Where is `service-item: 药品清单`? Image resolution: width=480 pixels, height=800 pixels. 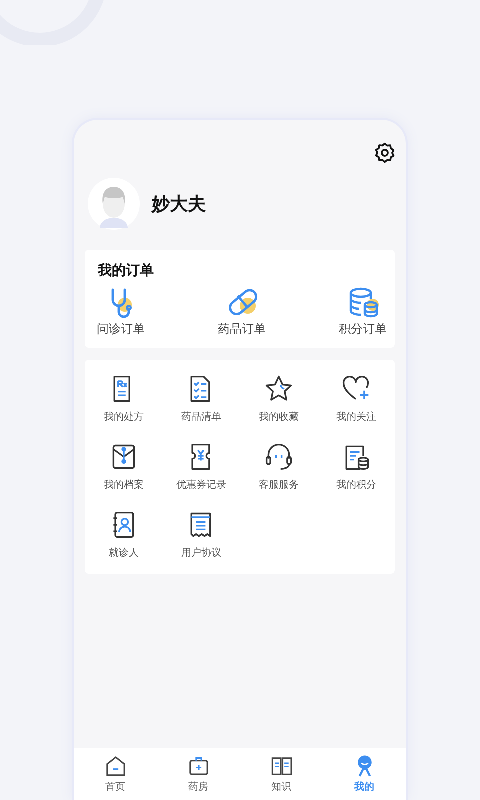 service-item: 药品清单 is located at coordinates (201, 399).